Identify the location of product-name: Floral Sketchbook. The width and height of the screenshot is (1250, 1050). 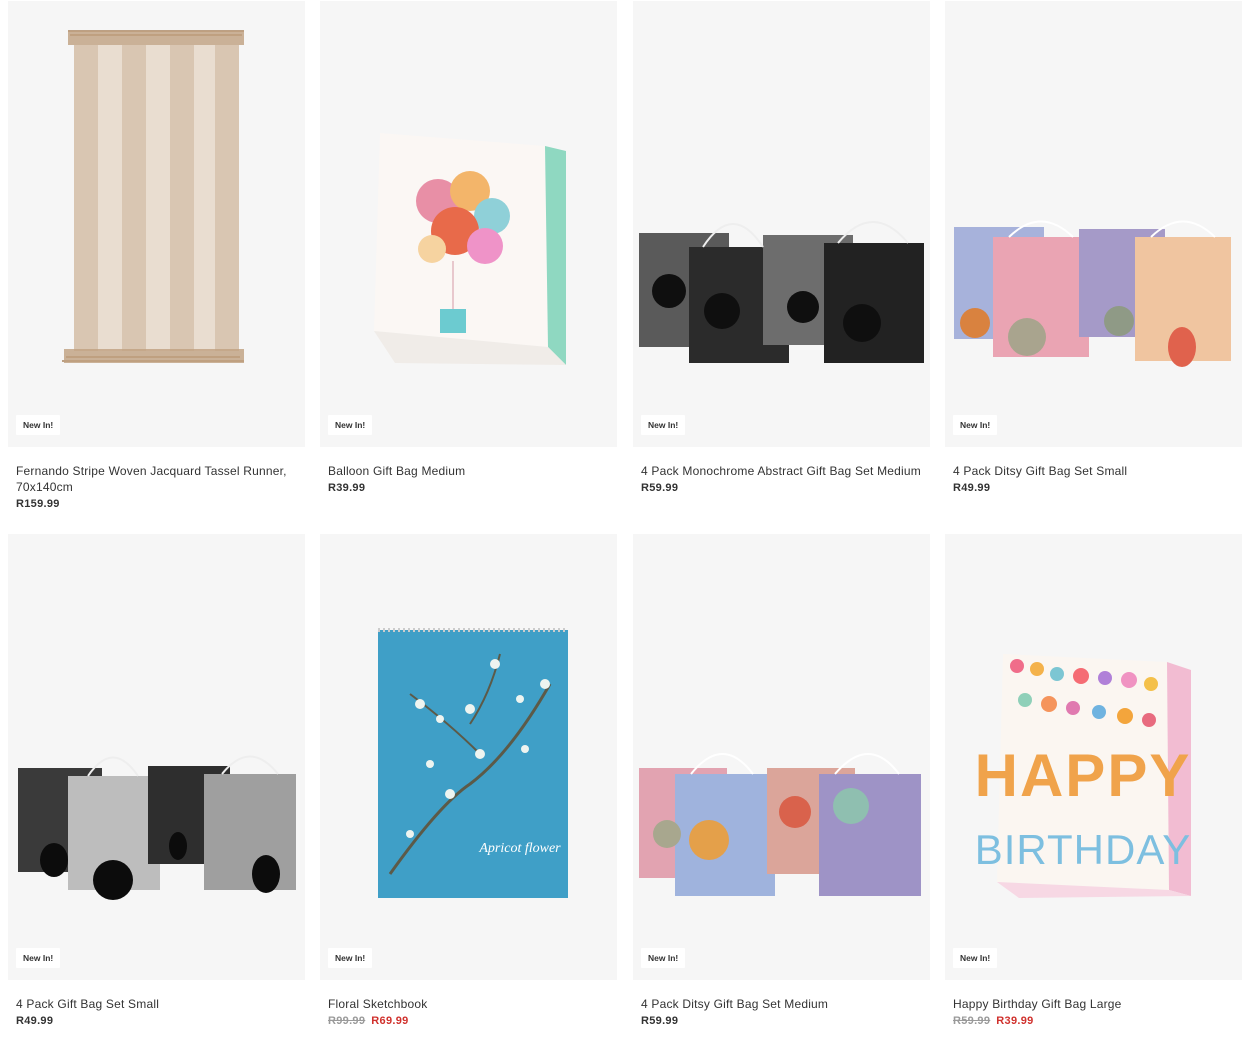
(468, 1004).